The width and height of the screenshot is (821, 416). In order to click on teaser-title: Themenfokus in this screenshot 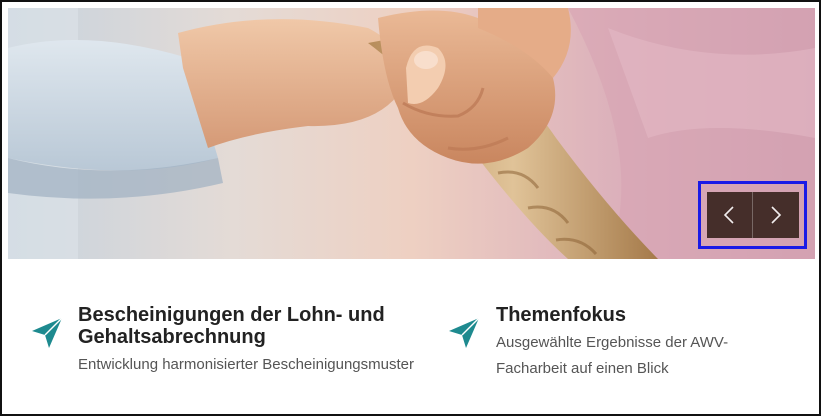, I will do `click(646, 315)`.